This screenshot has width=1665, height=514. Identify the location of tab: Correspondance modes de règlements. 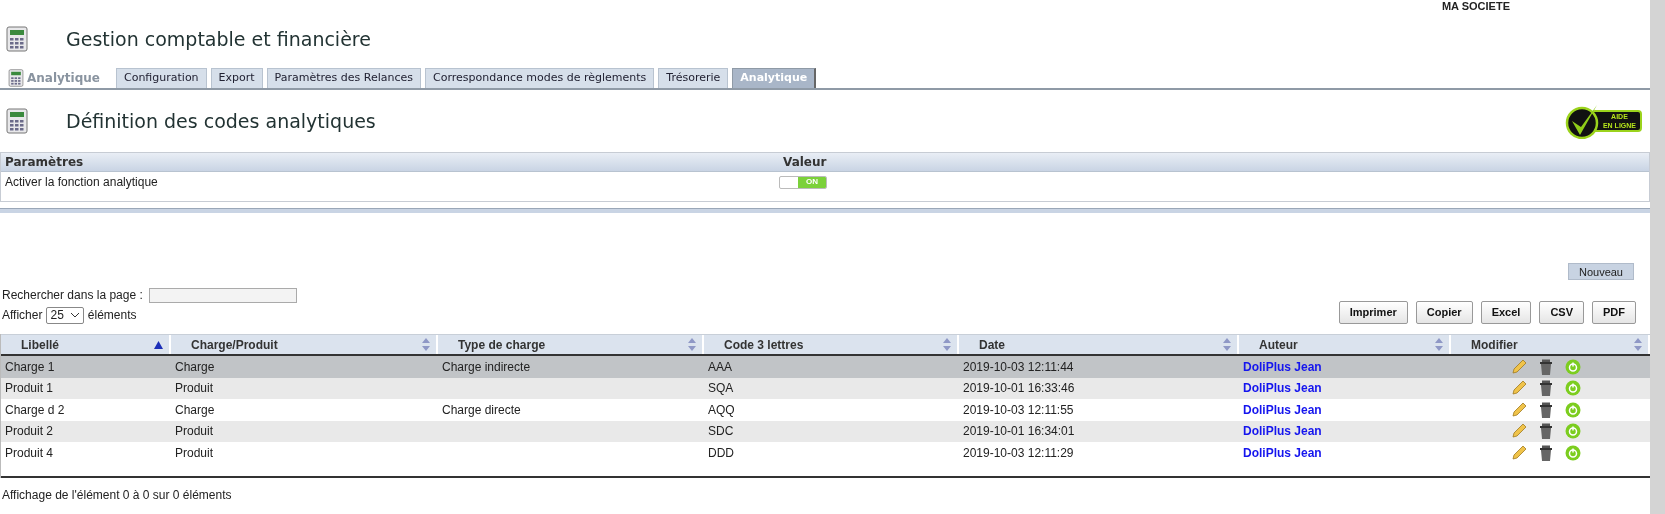
(540, 78).